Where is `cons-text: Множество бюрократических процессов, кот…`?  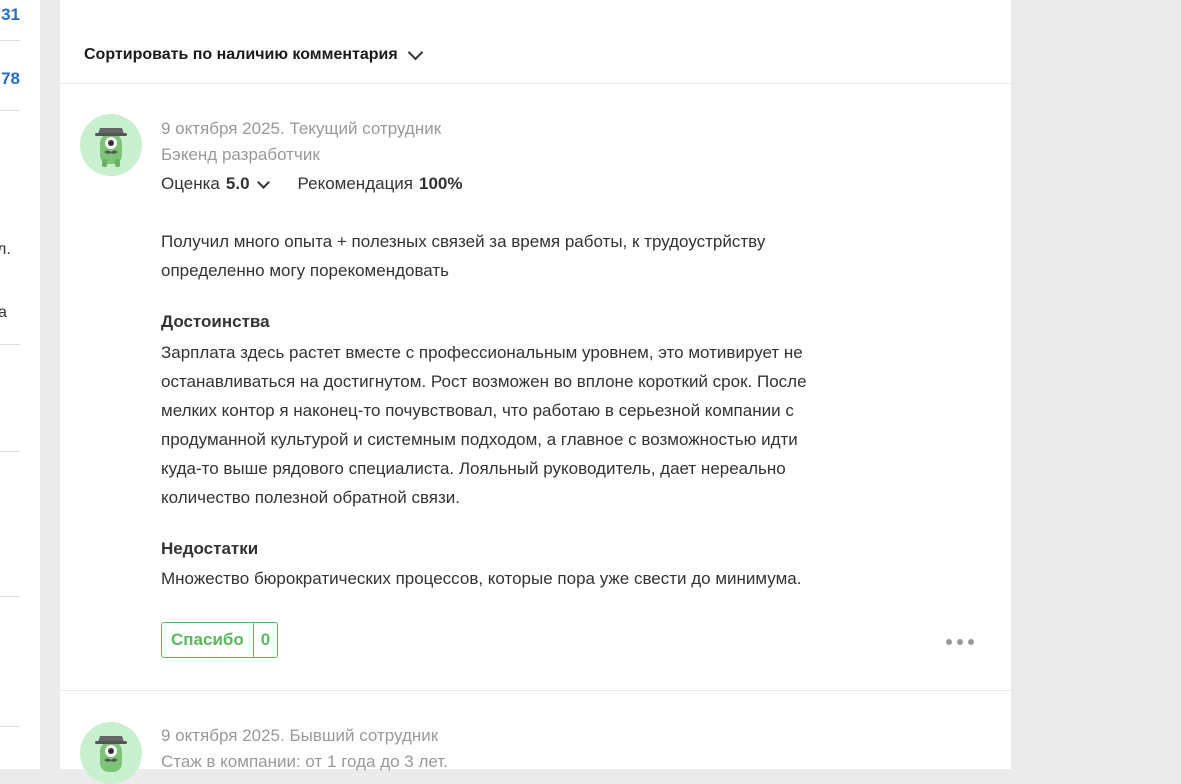
cons-text: Множество бюрократических процессов, кот… is located at coordinates (481, 578).